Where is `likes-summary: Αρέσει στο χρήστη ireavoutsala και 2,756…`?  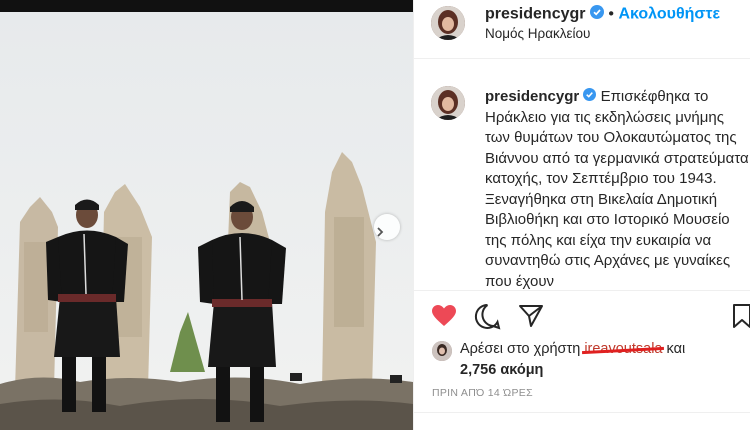
likes-summary: Αρέσει στο χρήστη ireavoutsala και 2,756… is located at coordinates (572, 360).